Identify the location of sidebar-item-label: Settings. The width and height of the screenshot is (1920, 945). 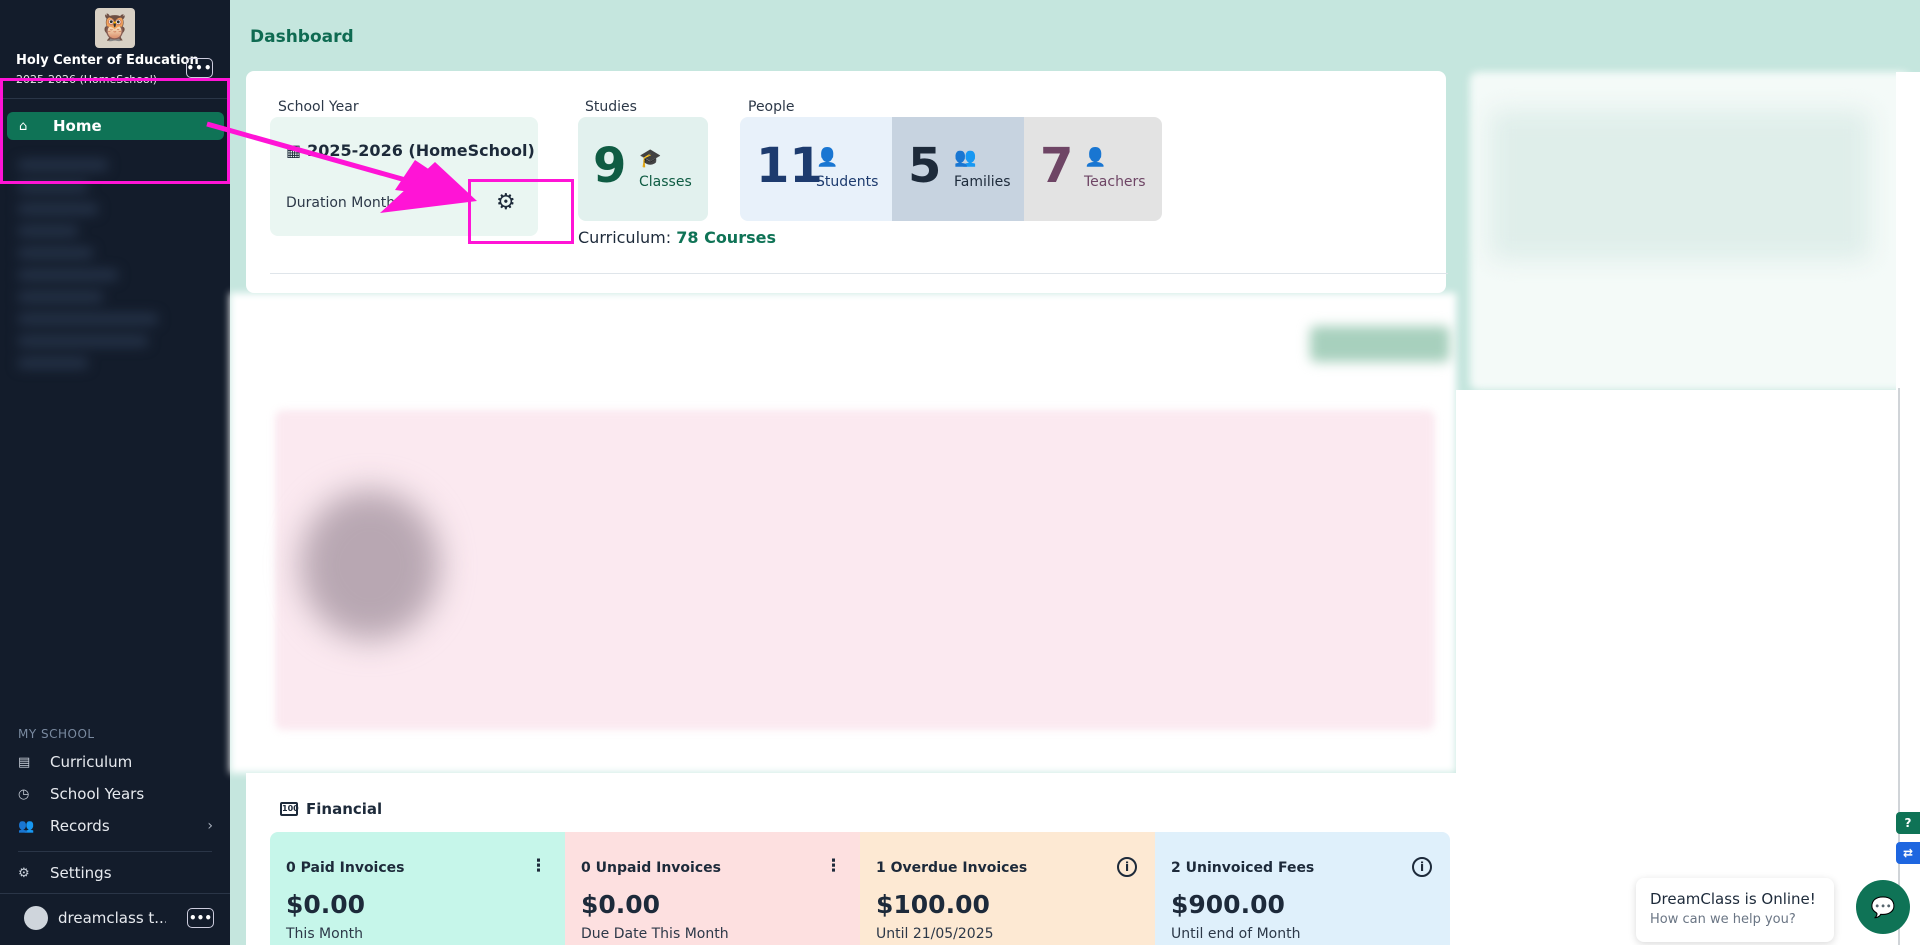
(81, 873).